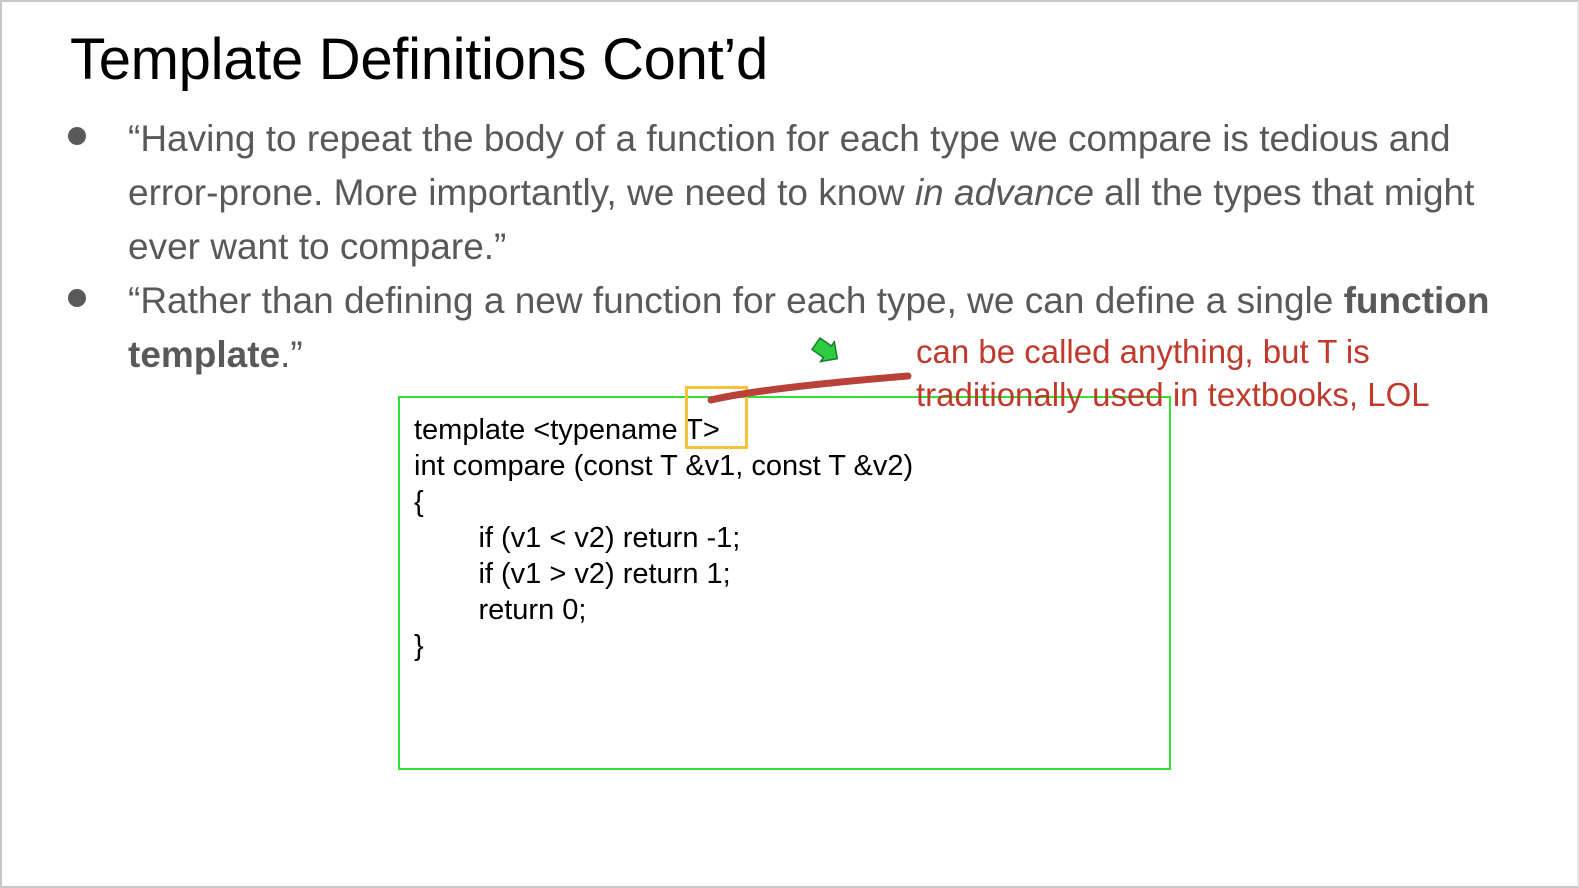 The image size is (1579, 888). I want to click on code-line: template <typename T>, so click(567, 430).